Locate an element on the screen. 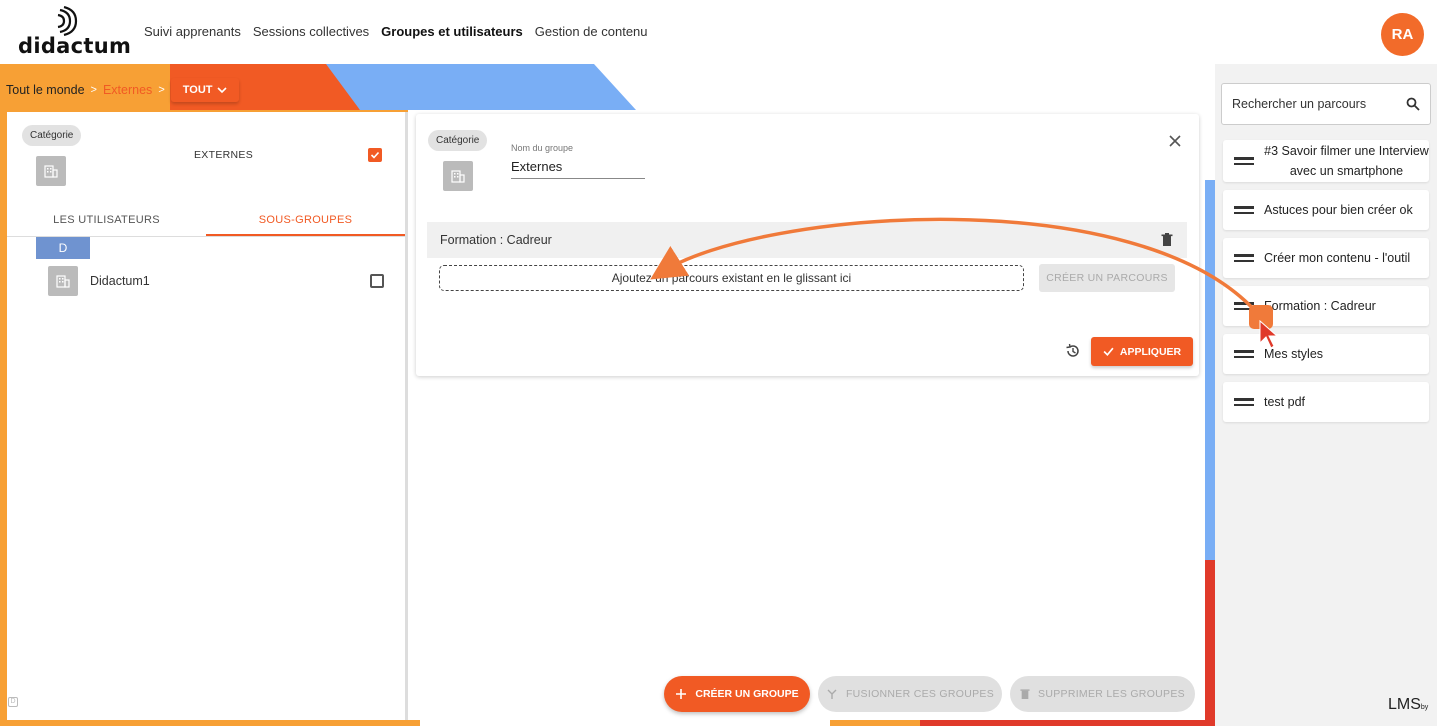 This screenshot has width=1437, height=726. filter-all-button: TOUT is located at coordinates (204, 90).